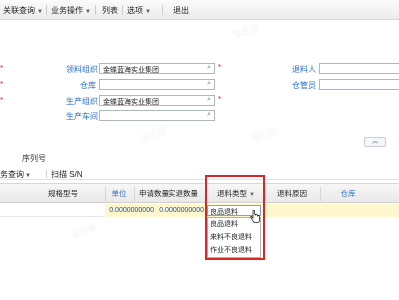  Describe the element at coordinates (67, 174) in the screenshot. I see `scan-sn-button: 扫描 S/N` at that location.